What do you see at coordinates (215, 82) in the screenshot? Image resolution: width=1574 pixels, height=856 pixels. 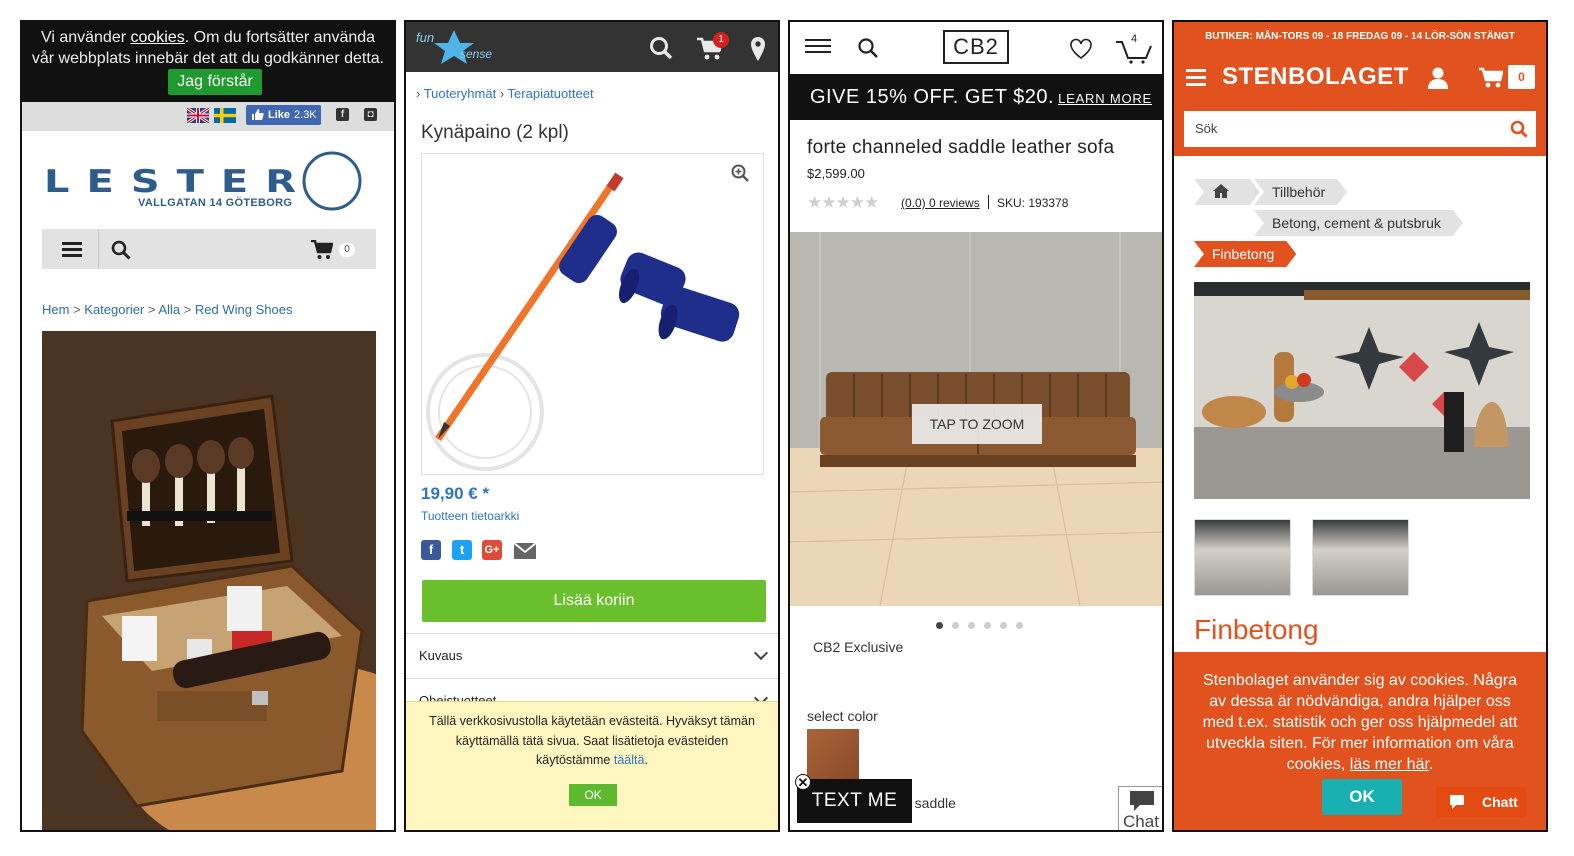 I see `cookie-accept-button: Jag förstår` at bounding box center [215, 82].